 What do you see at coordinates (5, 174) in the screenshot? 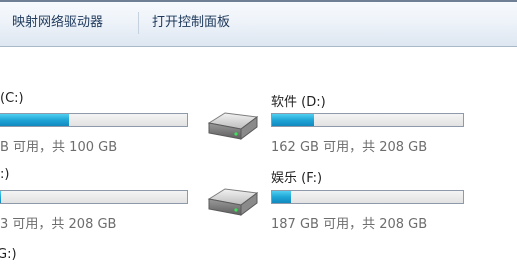
I see `drive-label-e: :)` at bounding box center [5, 174].